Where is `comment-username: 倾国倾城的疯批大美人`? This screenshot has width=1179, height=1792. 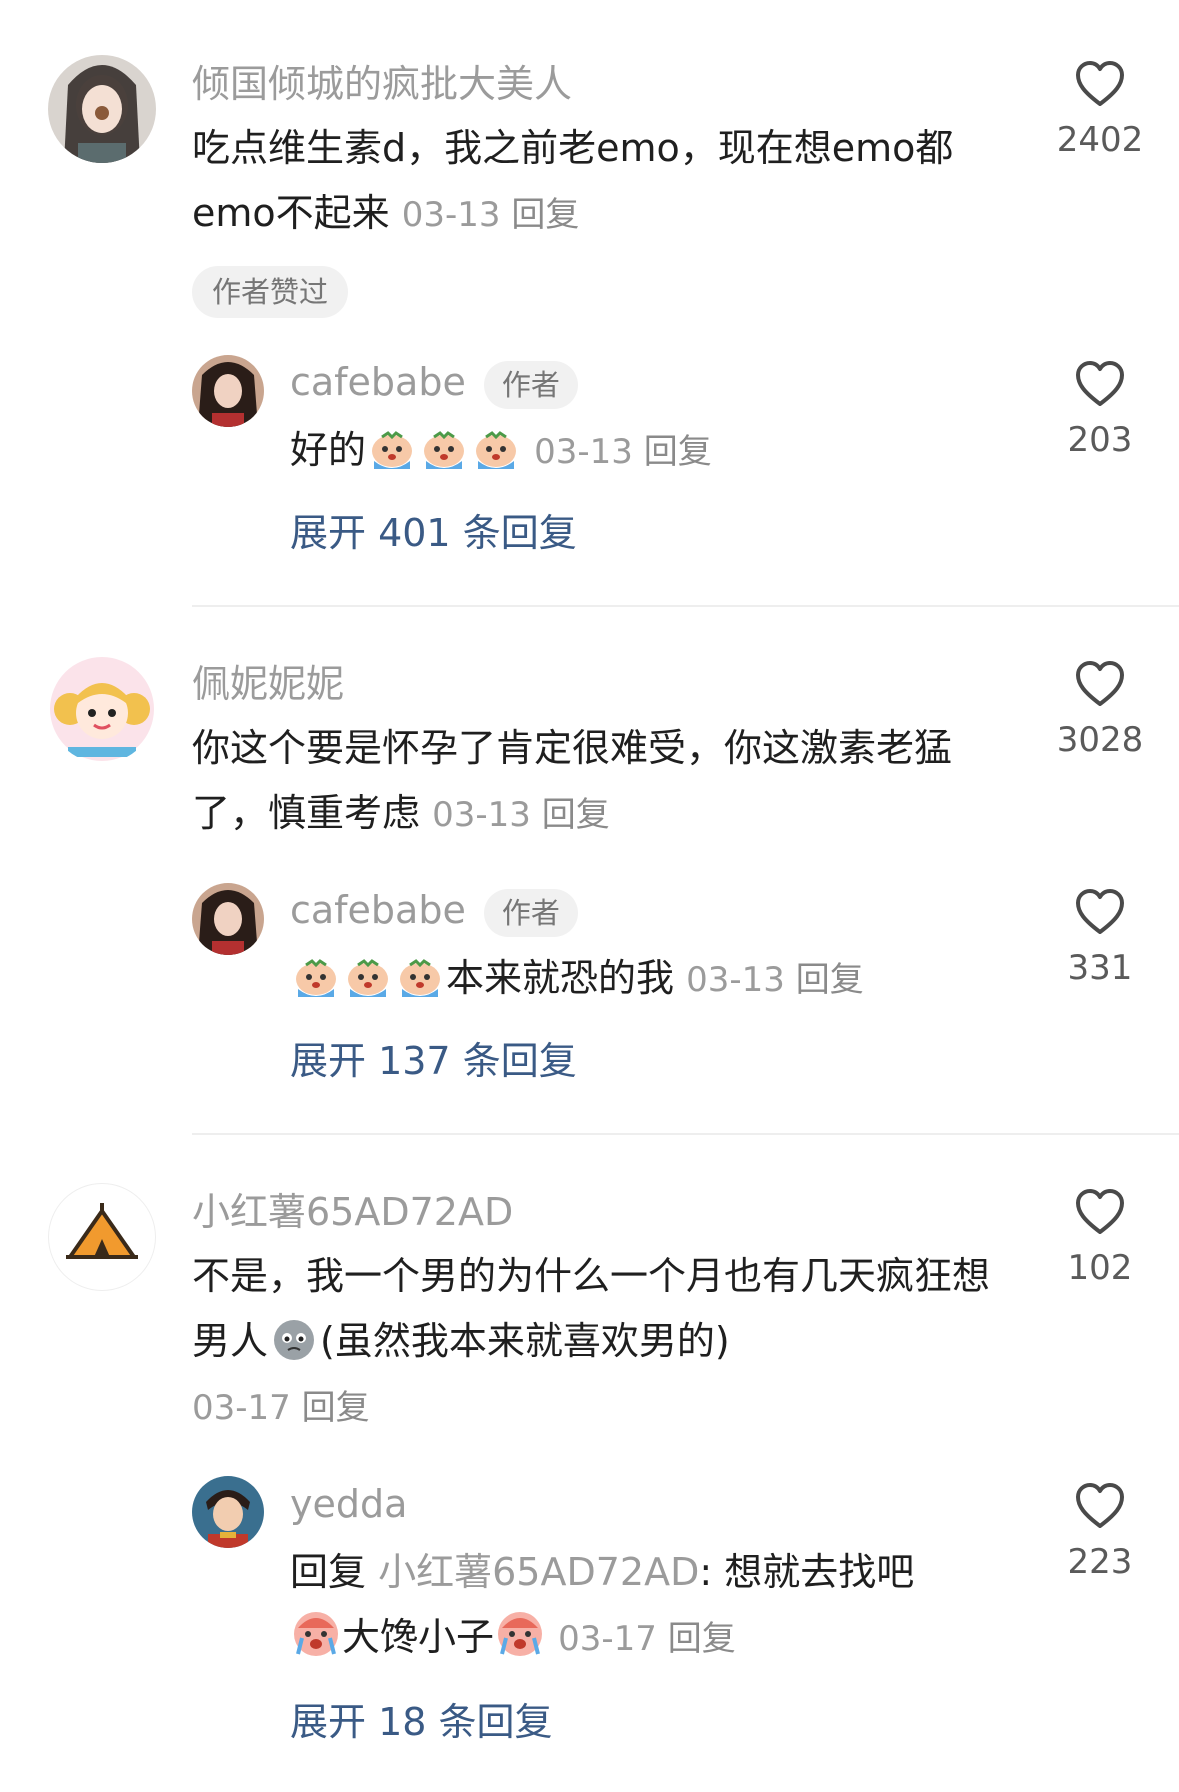
comment-username: 倾国倾城的疯批大美人 is located at coordinates (382, 84).